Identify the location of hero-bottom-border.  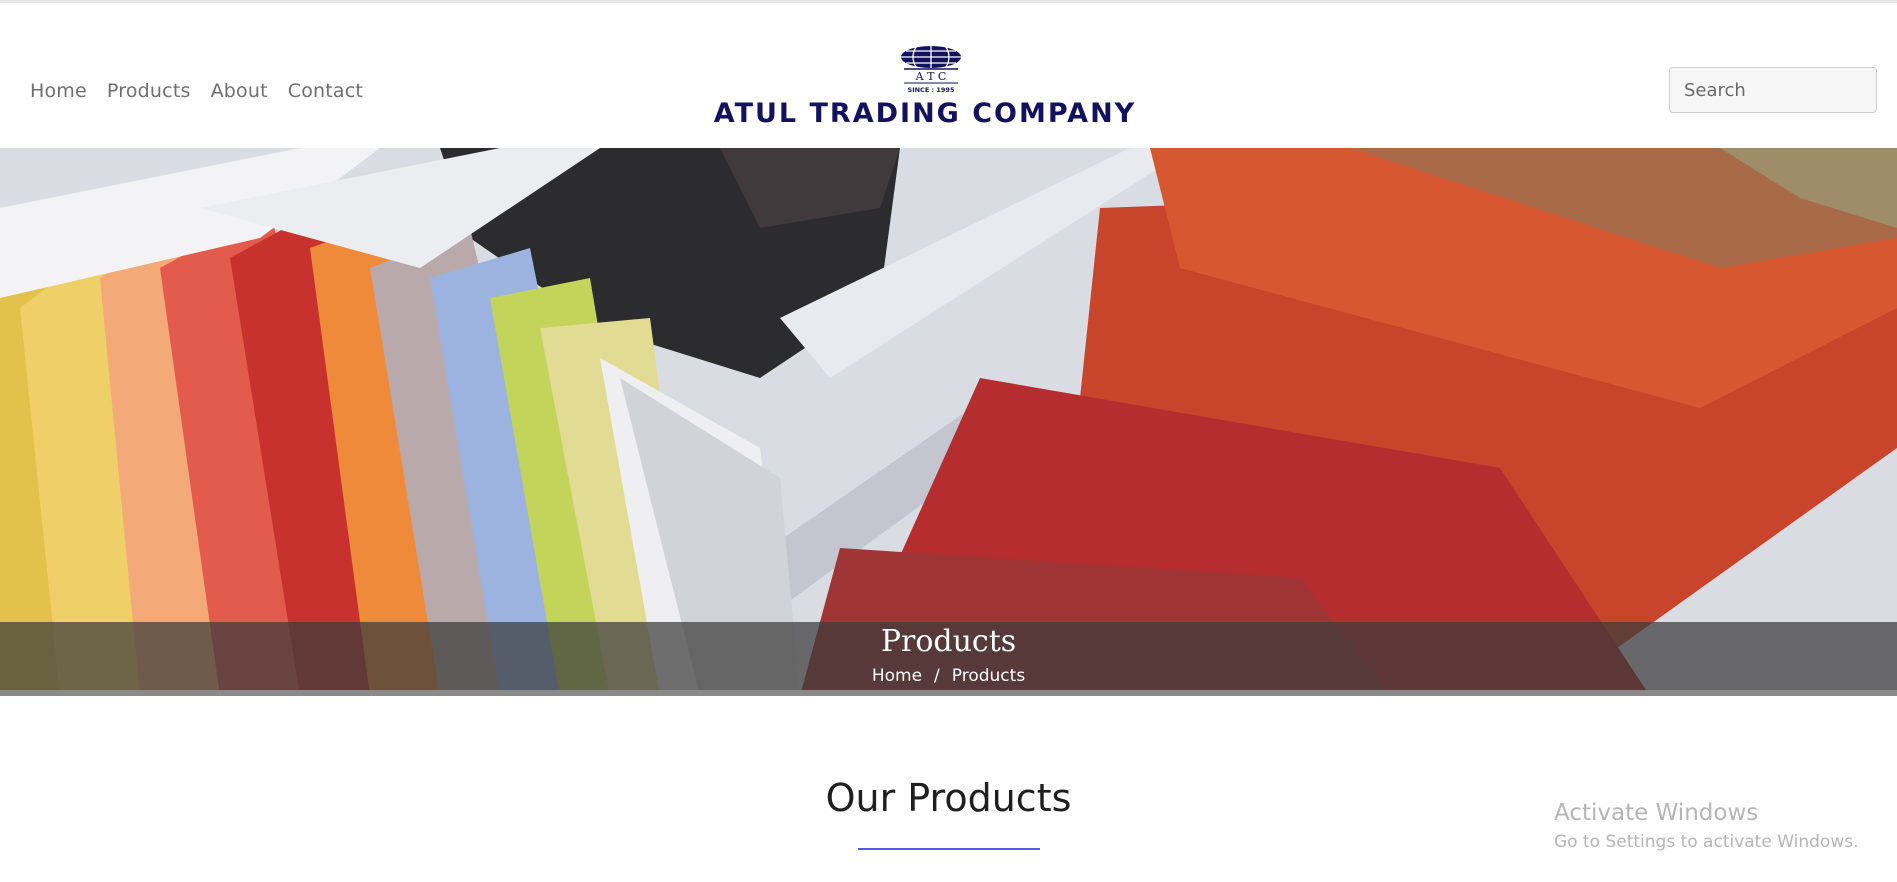
(948, 693).